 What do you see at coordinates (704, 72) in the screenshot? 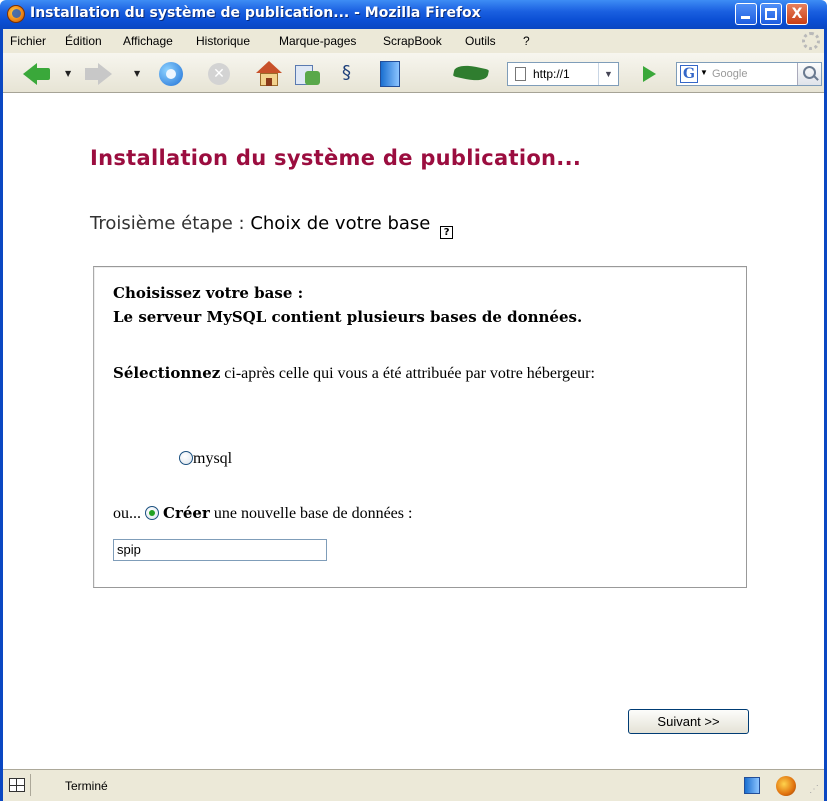
I see `search-engine-dropdown-icon: ▼` at bounding box center [704, 72].